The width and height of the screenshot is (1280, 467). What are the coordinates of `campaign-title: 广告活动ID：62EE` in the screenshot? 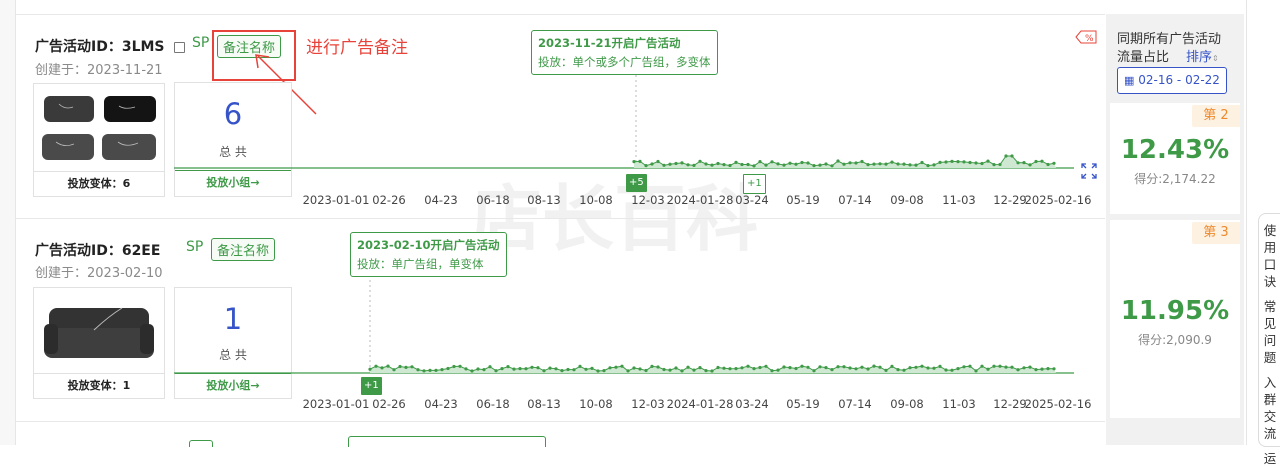 It's located at (98, 251).